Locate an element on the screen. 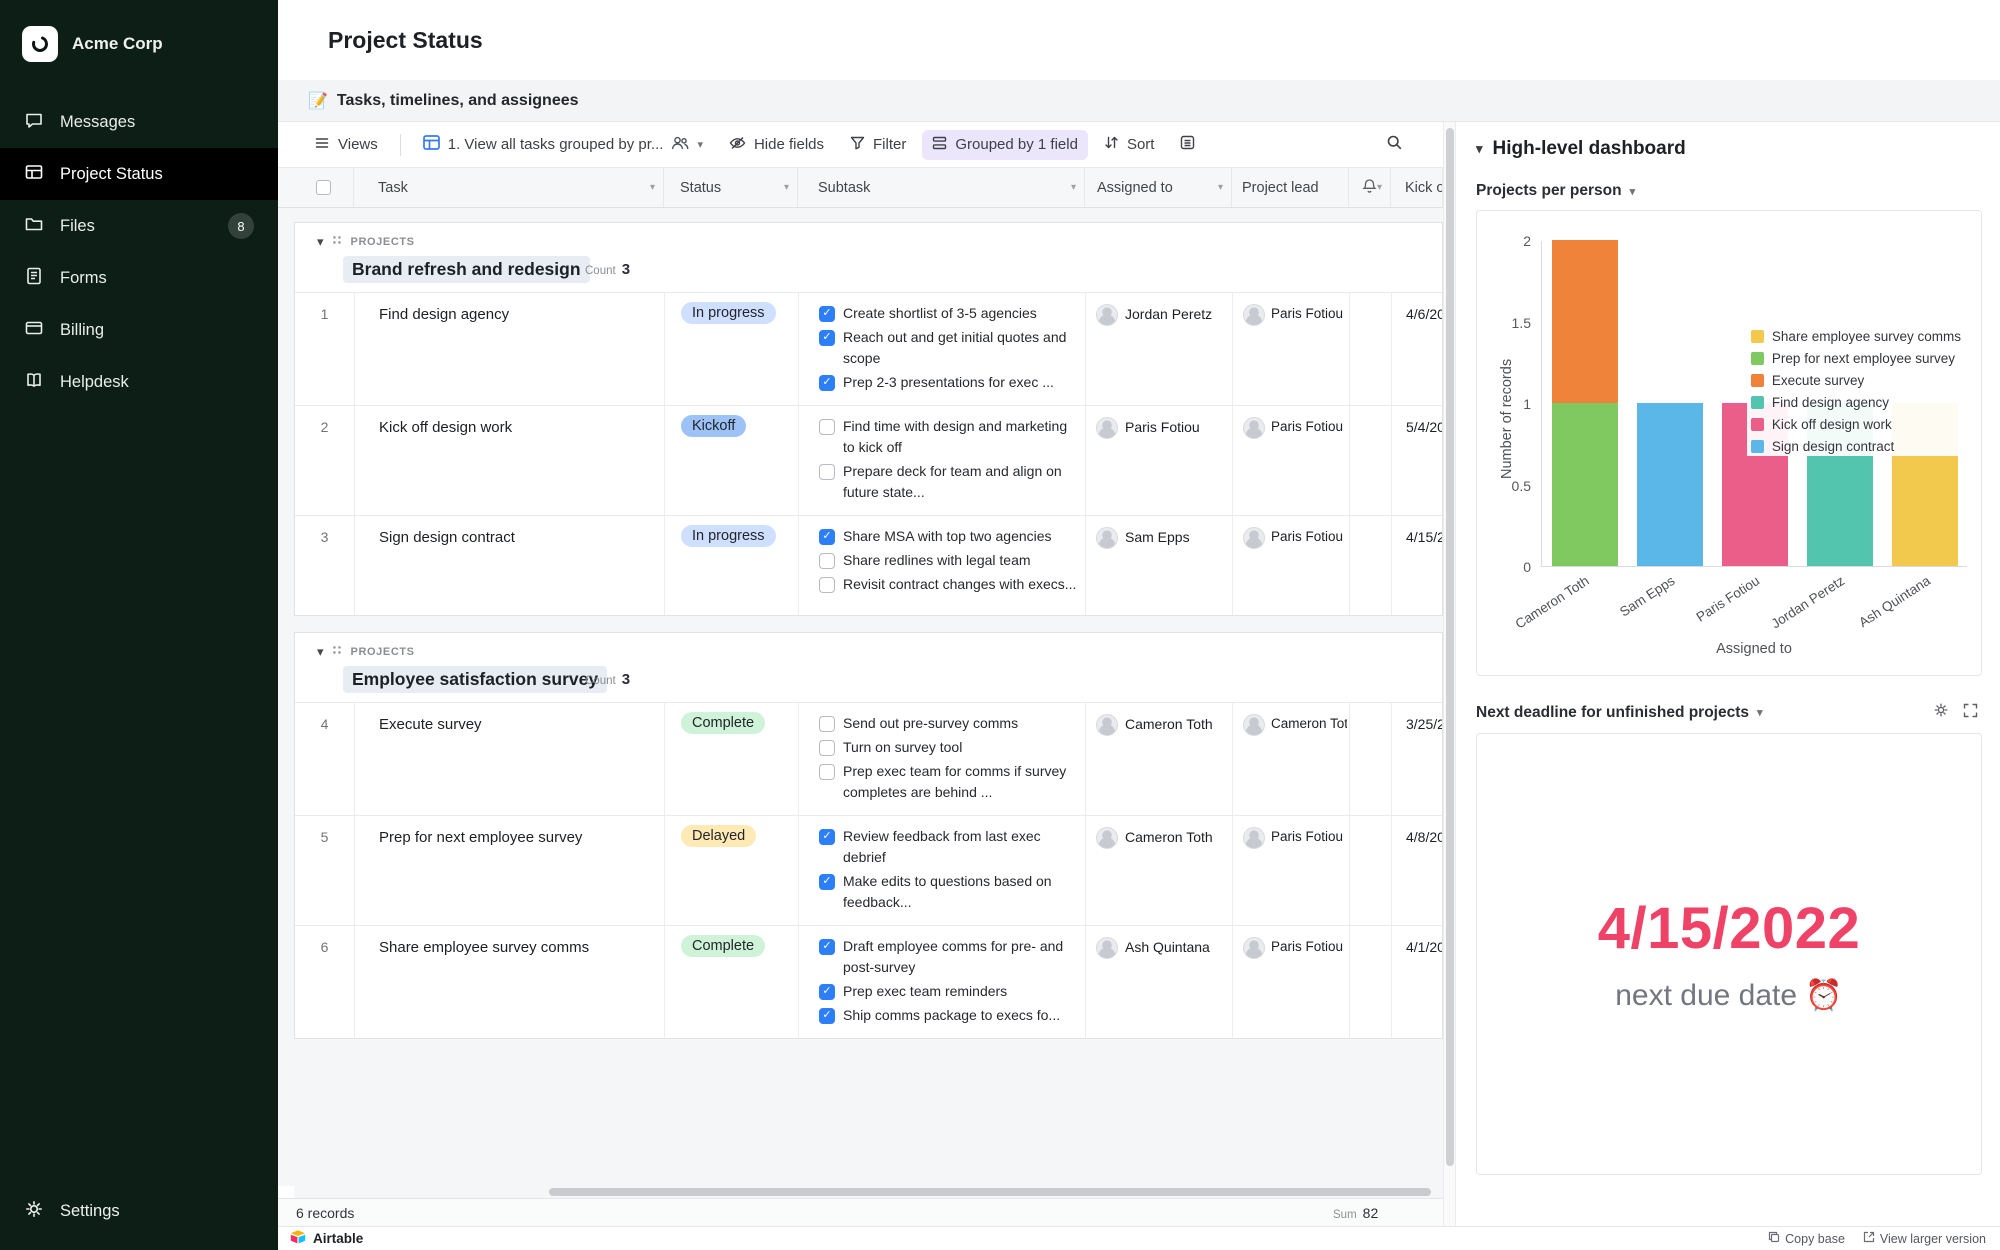  view-switcher: 1. View all tasks grouped by pr... ▾ is located at coordinates (563, 144).